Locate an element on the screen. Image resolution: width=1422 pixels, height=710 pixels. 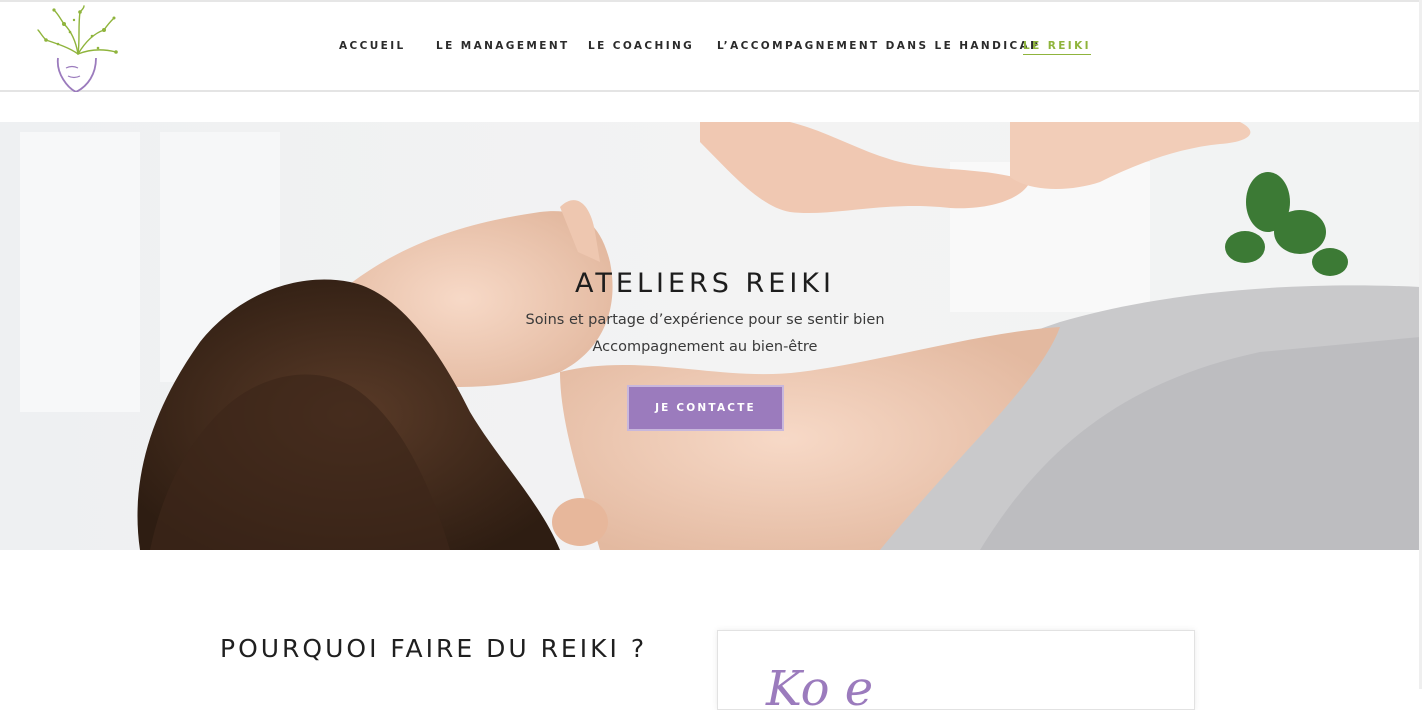
nav-item-reiki: LE REIKI is located at coordinates (1057, 47).